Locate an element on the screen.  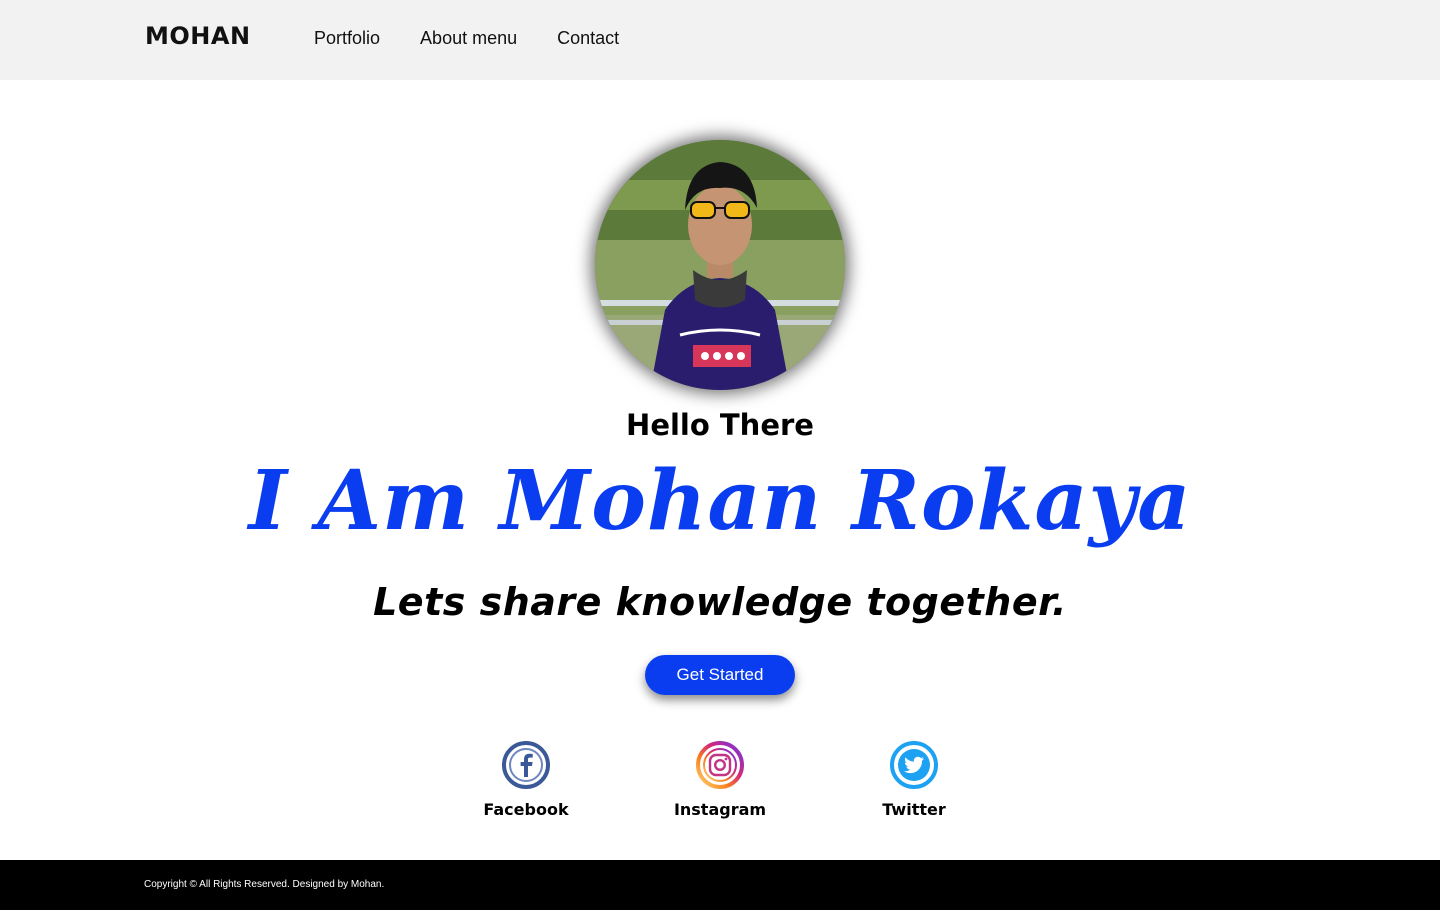
instagram-icon is located at coordinates (720, 765).